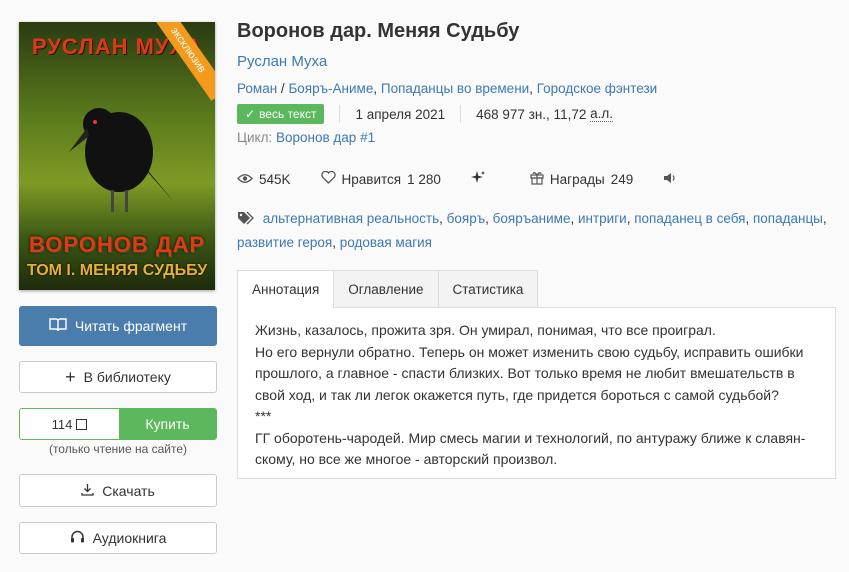  I want to click on tab-annotation: Аннотация, so click(286, 289).